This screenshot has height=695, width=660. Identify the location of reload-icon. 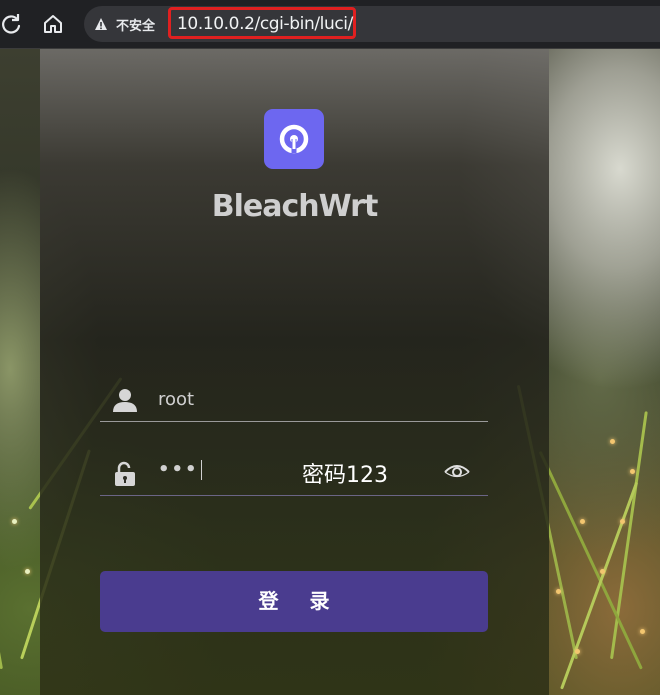
(13, 24).